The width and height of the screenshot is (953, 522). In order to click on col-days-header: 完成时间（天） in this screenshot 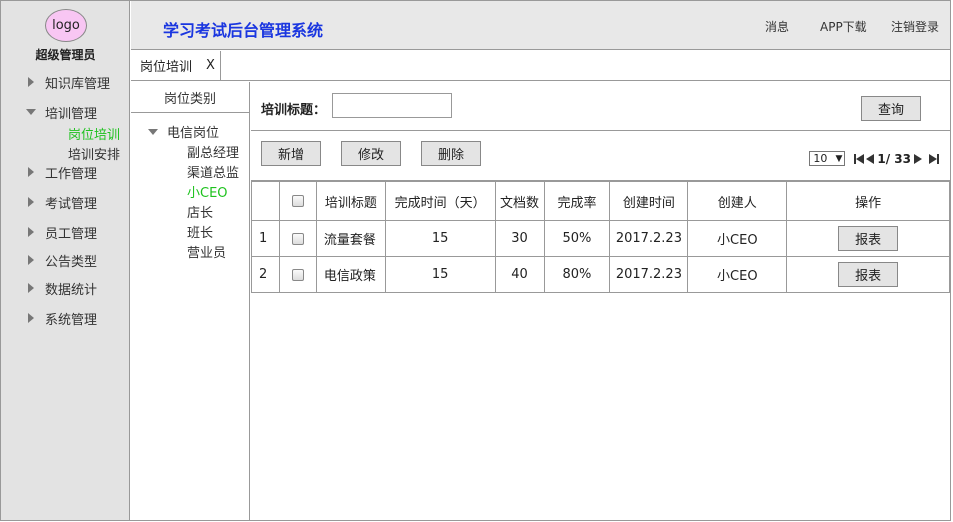, I will do `click(440, 201)`.